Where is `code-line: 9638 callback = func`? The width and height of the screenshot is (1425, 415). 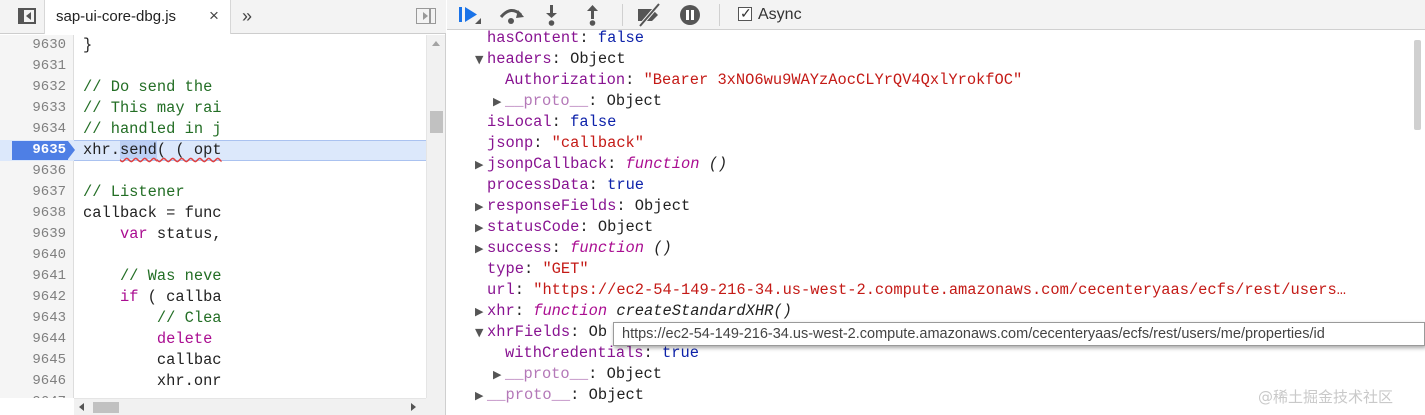
code-line: 9638 callback = func is located at coordinates (213, 213).